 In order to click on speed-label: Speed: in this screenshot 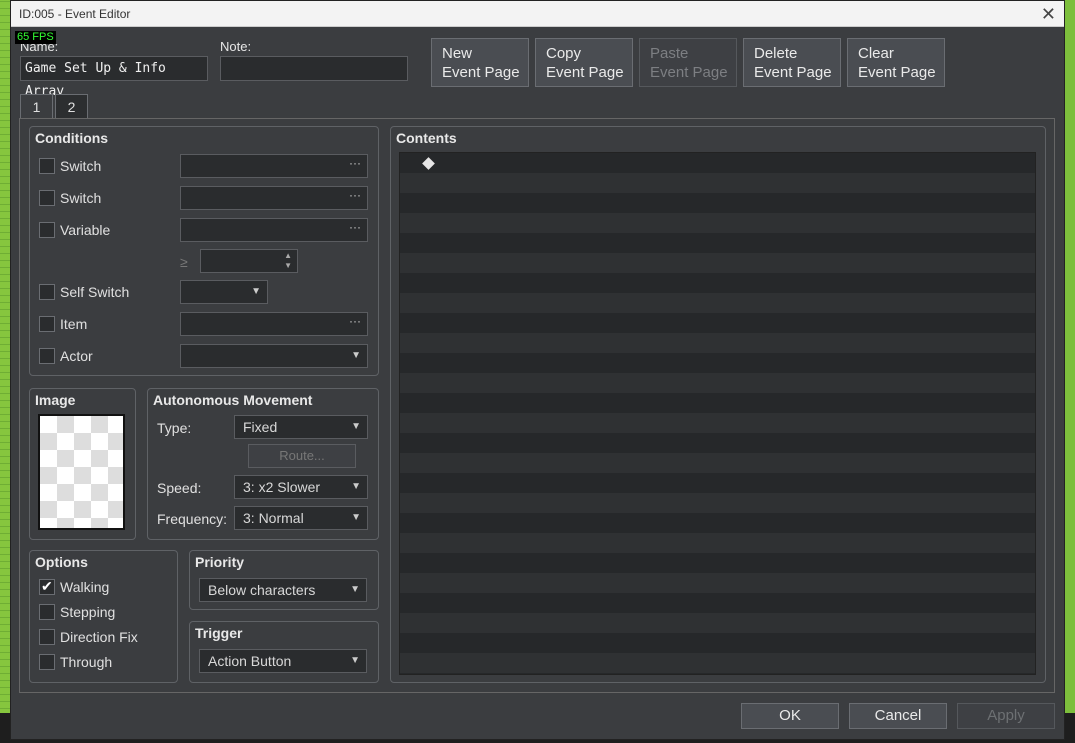, I will do `click(179, 488)`.